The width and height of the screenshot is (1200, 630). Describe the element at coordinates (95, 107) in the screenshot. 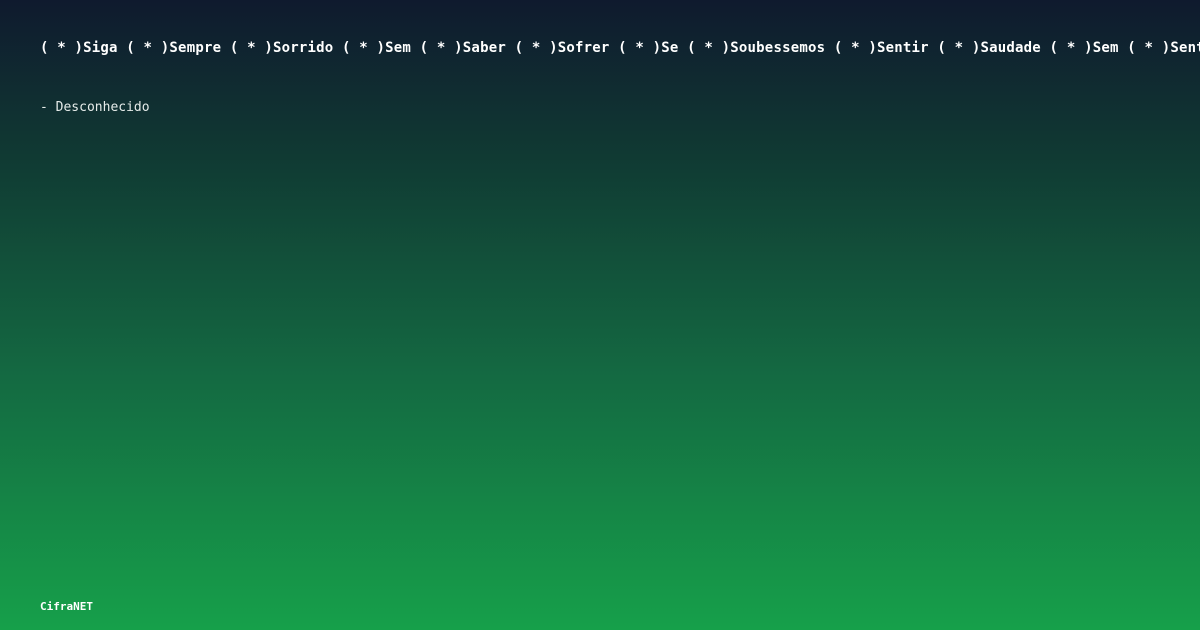

I see `quote-author: - Desconhecido` at that location.